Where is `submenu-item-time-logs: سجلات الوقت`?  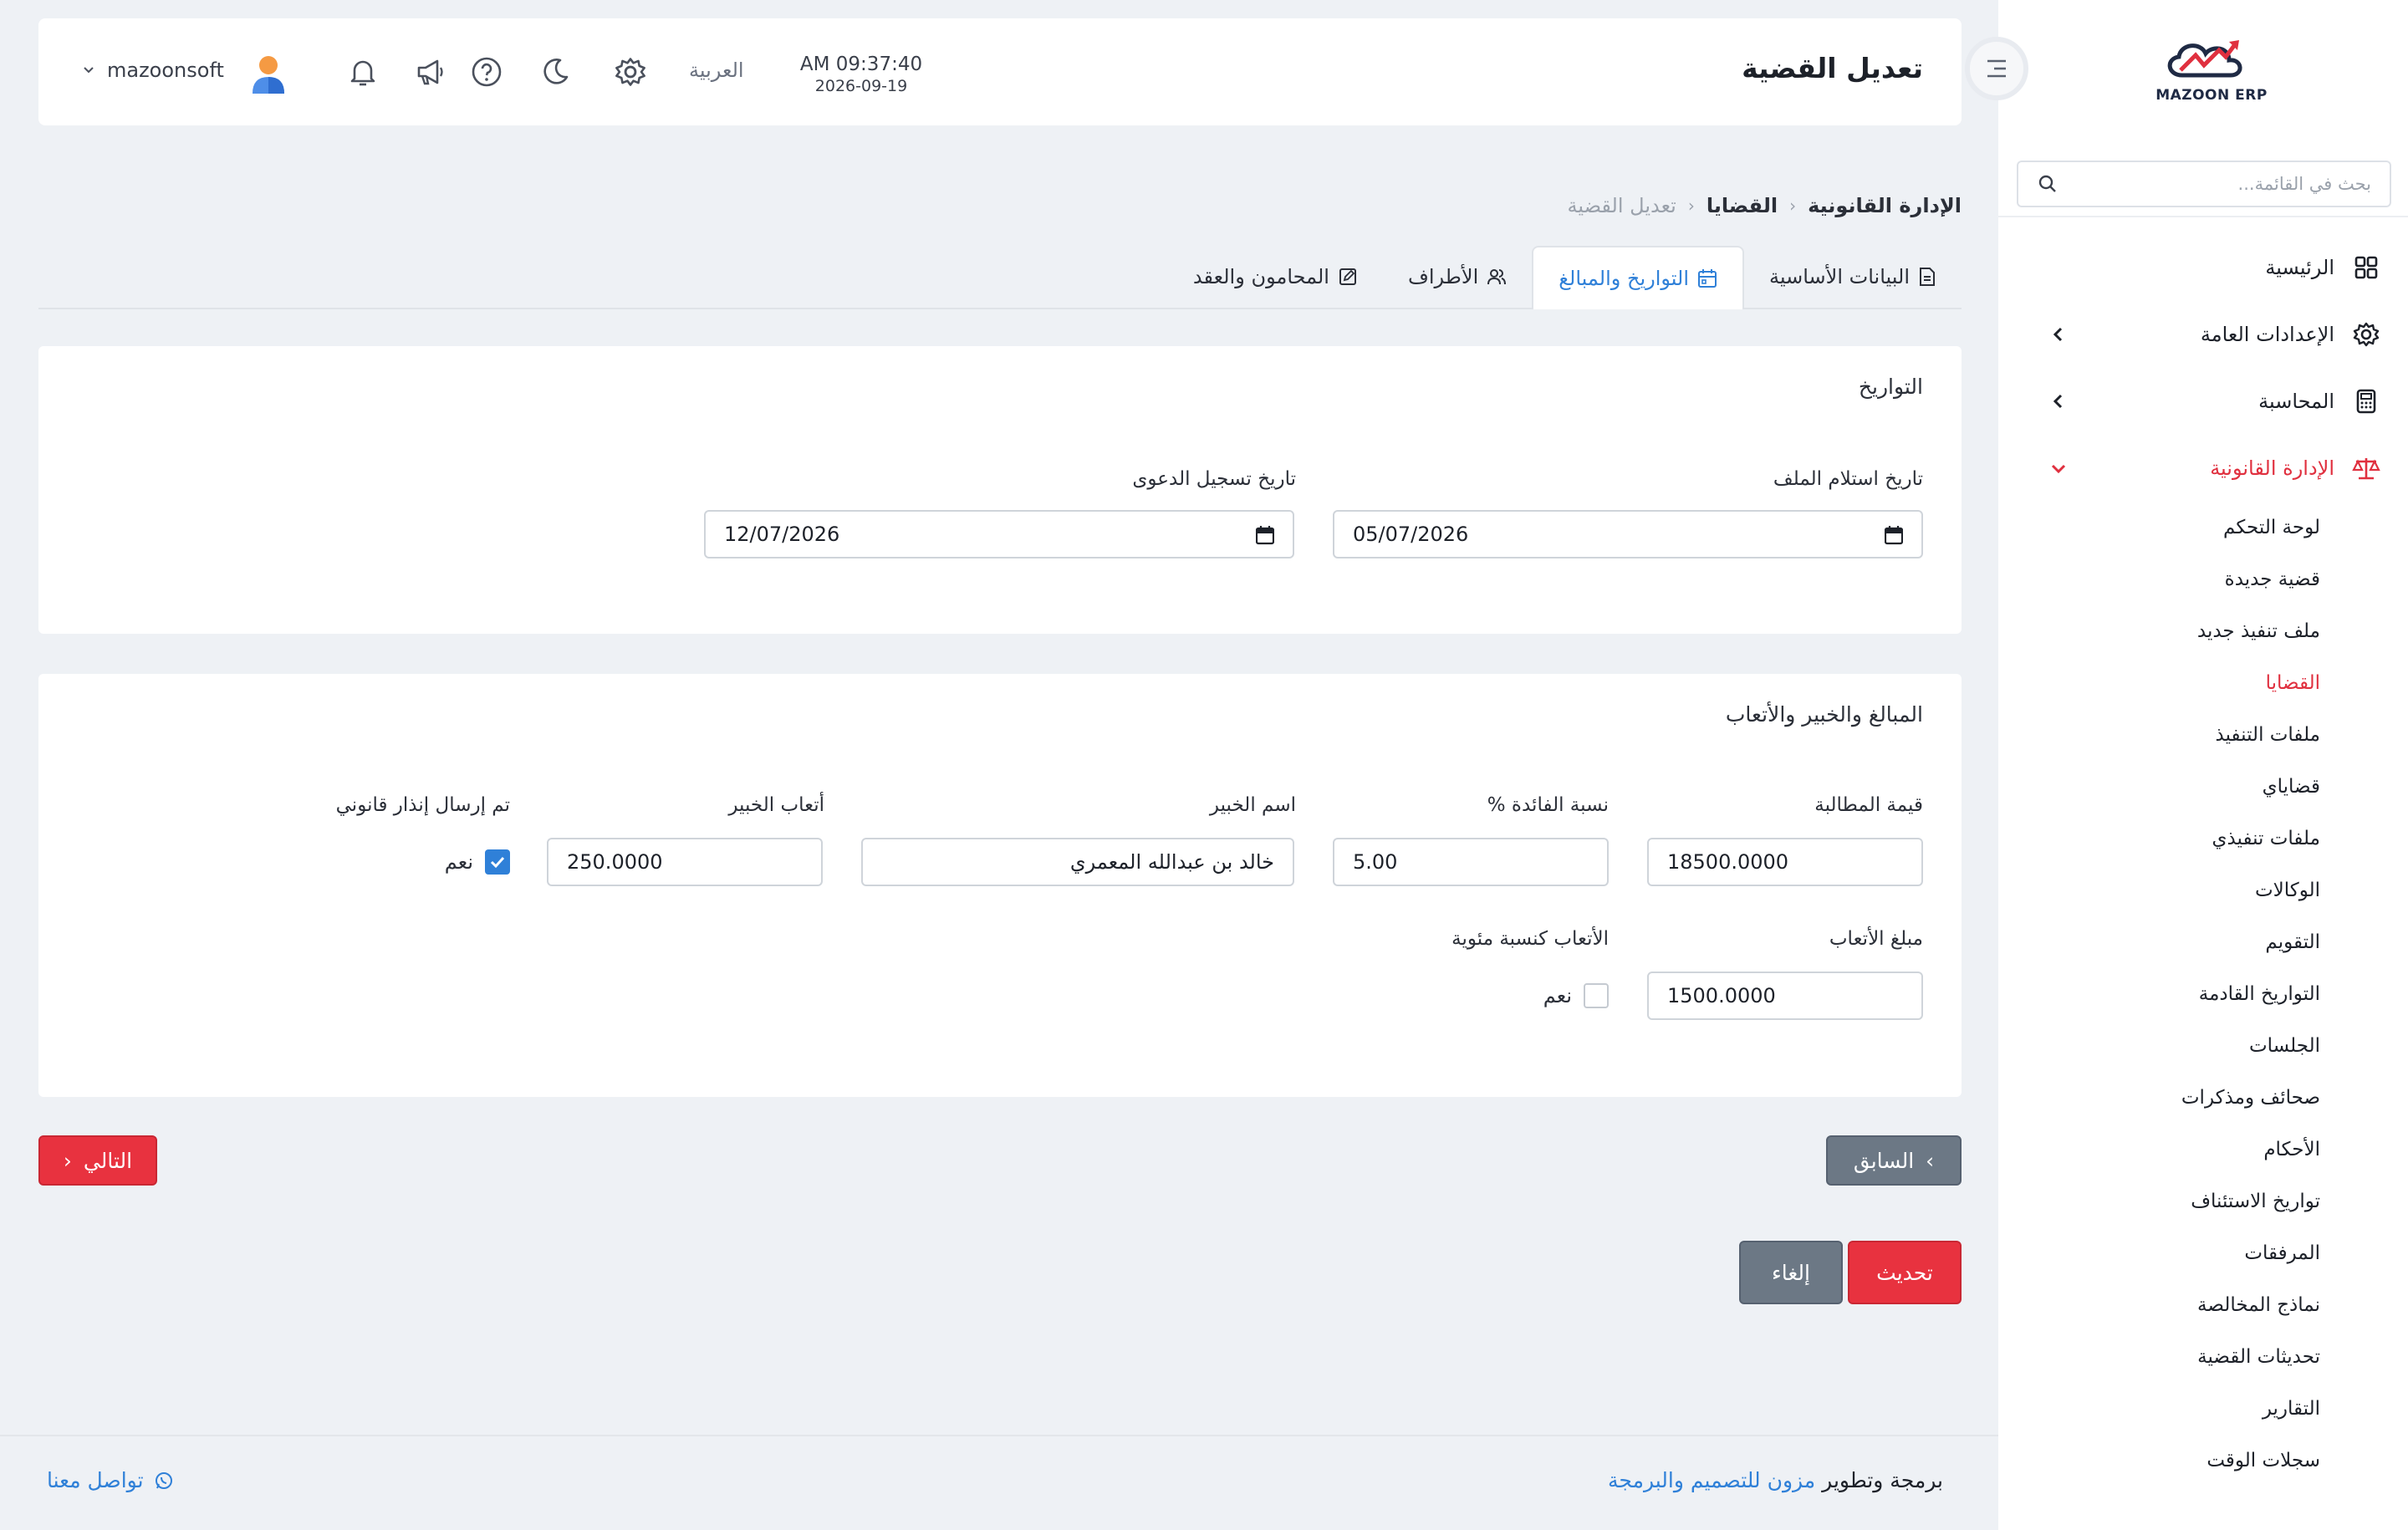 submenu-item-time-logs: سجلات الوقت is located at coordinates (2203, 1461).